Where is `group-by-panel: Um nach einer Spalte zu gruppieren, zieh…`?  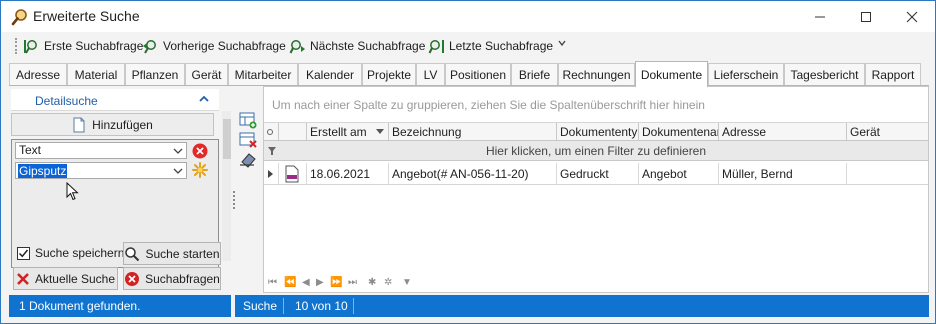 group-by-panel: Um nach einer Spalte zu gruppieren, zieh… is located at coordinates (596, 105).